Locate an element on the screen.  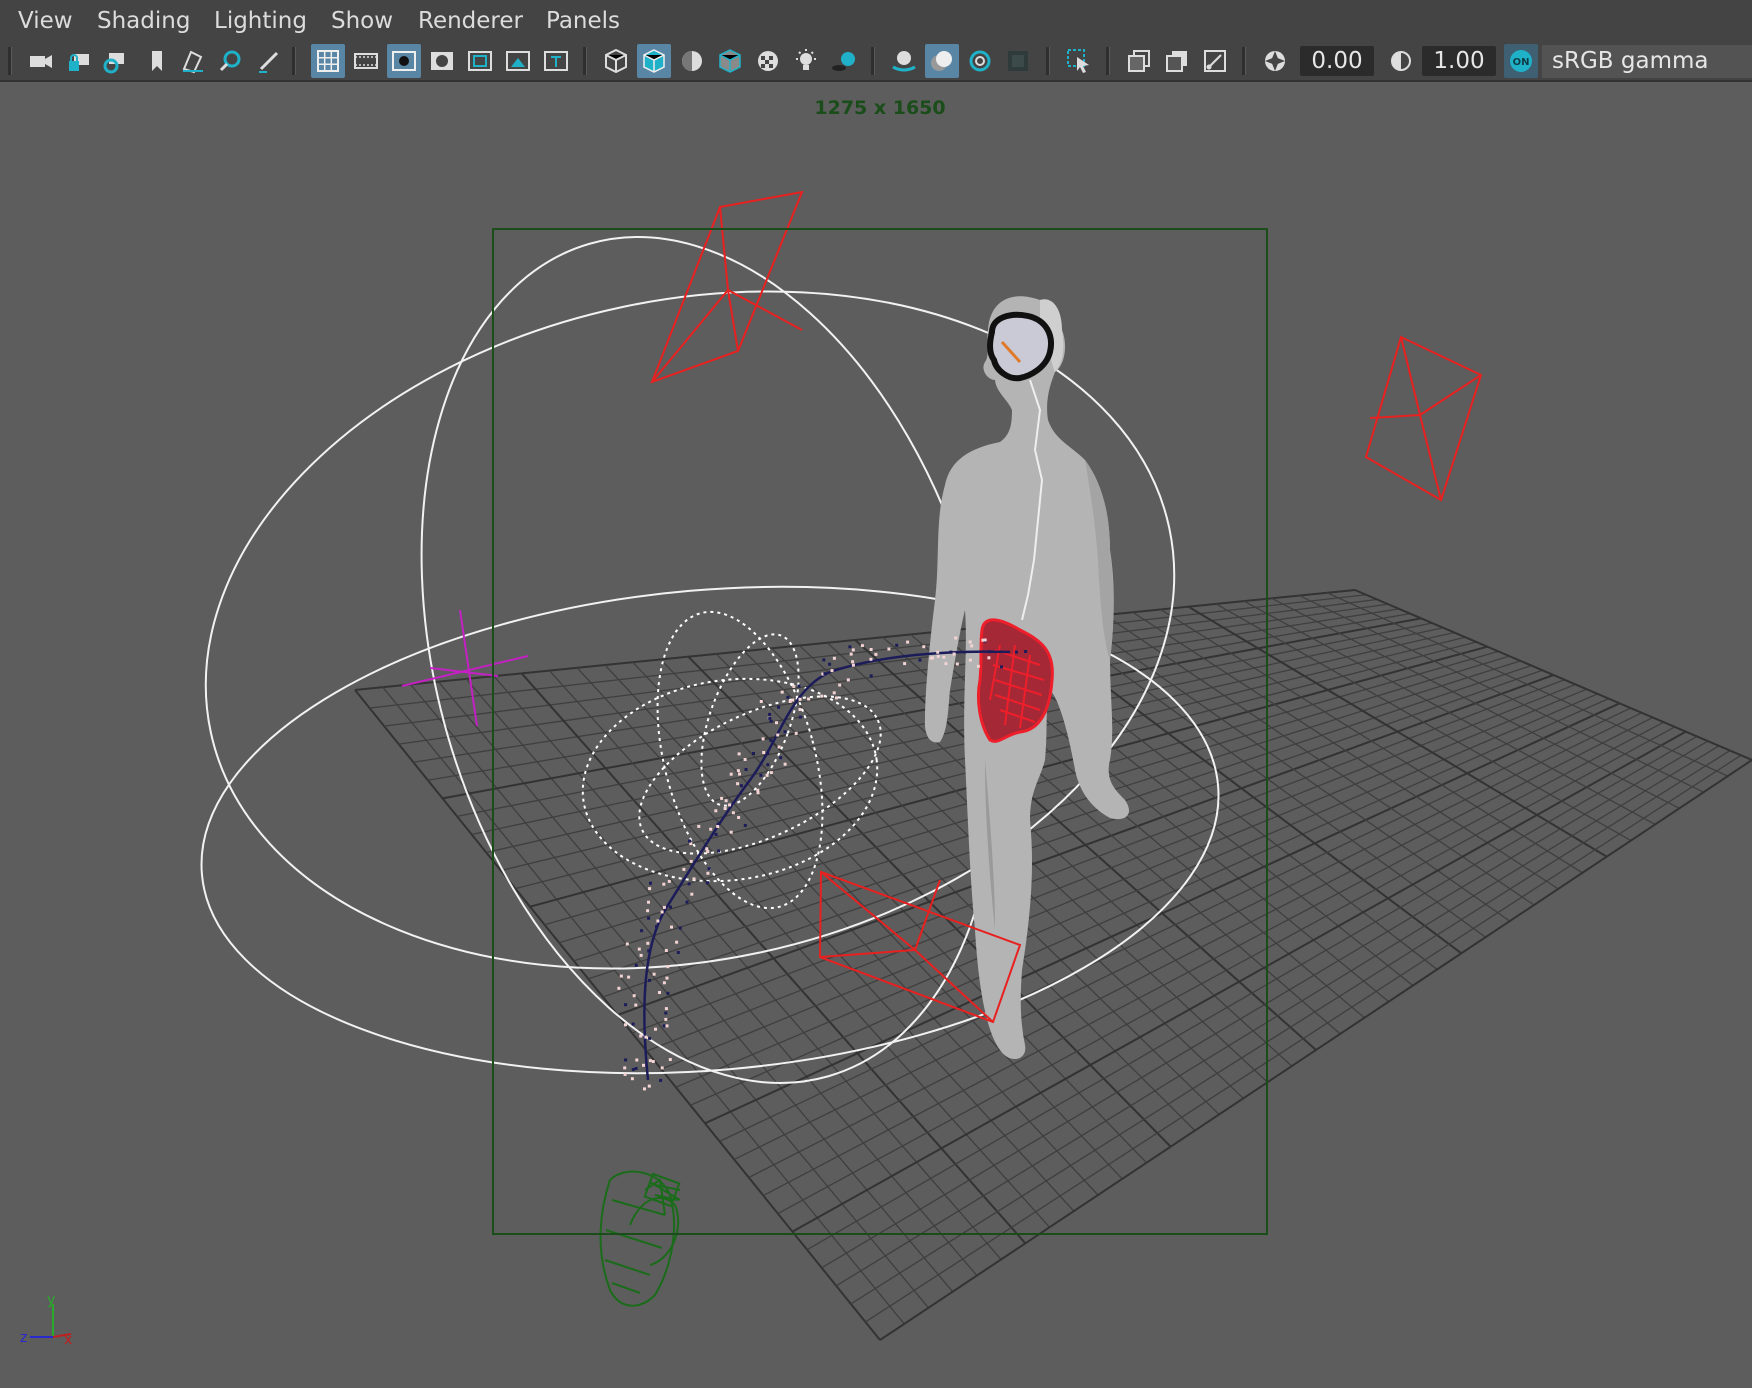
grid-icon is located at coordinates (328, 61).